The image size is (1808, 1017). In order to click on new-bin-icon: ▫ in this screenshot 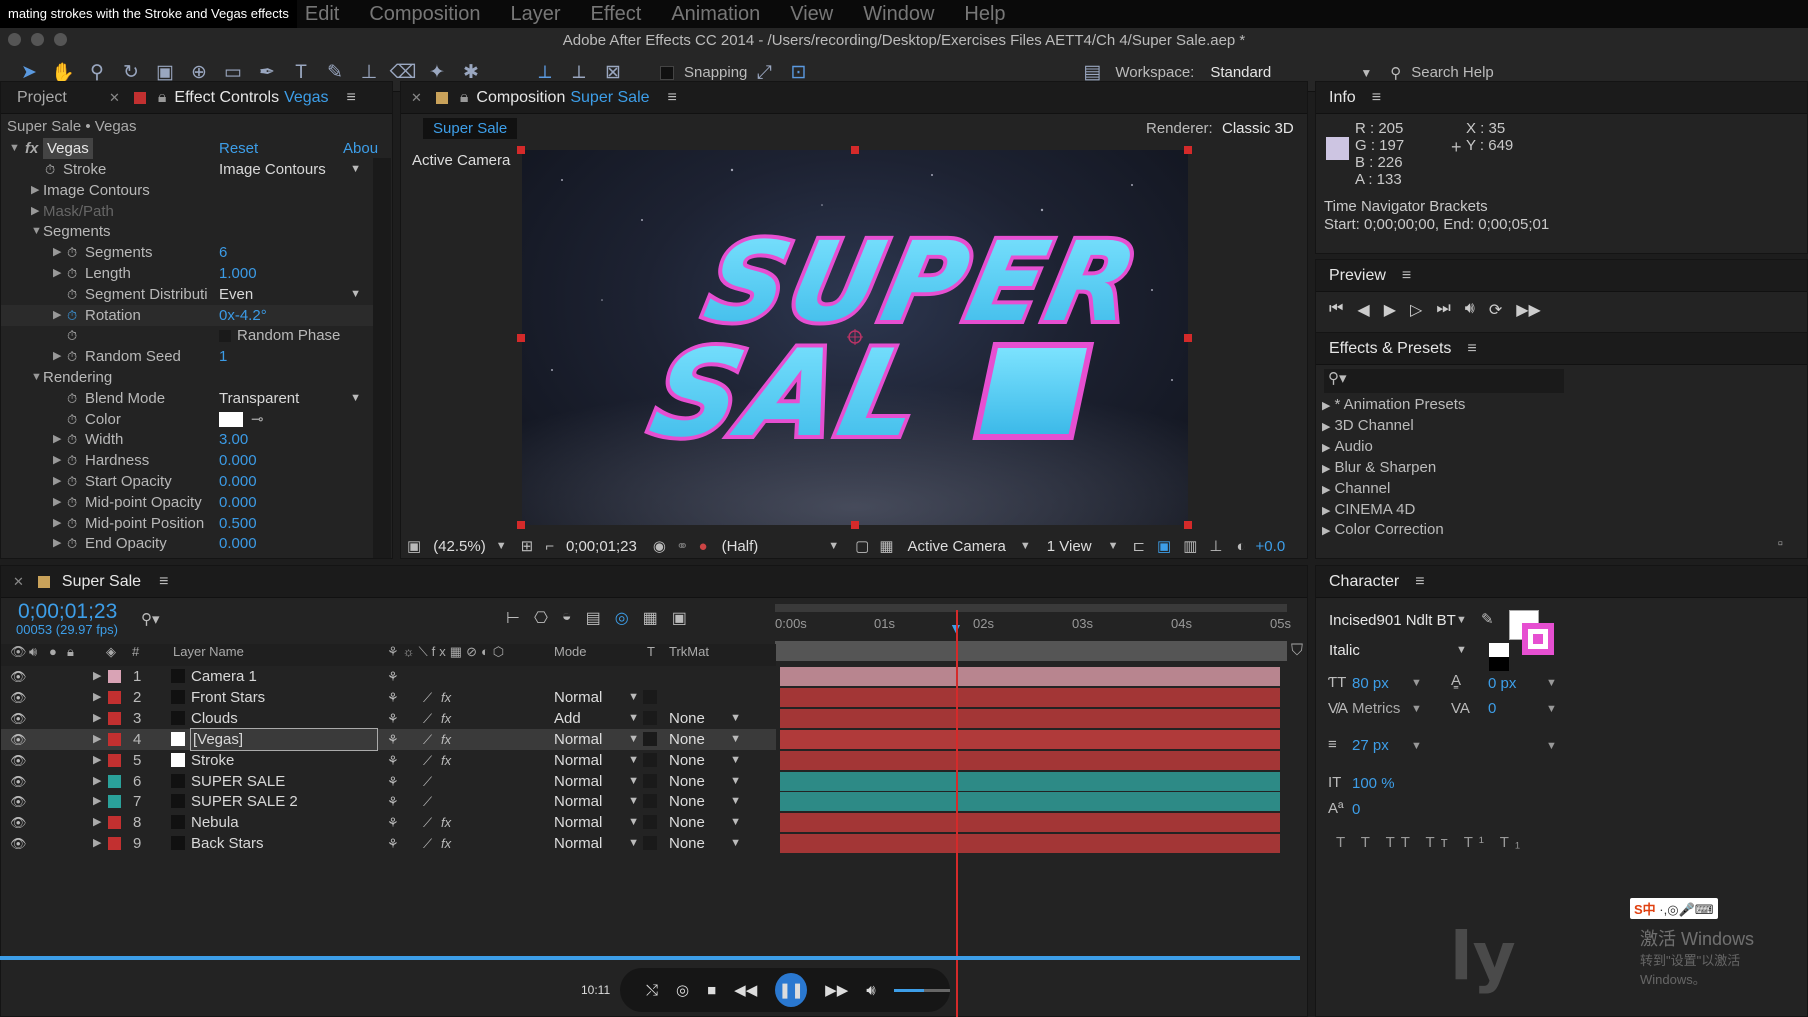, I will do `click(1780, 543)`.